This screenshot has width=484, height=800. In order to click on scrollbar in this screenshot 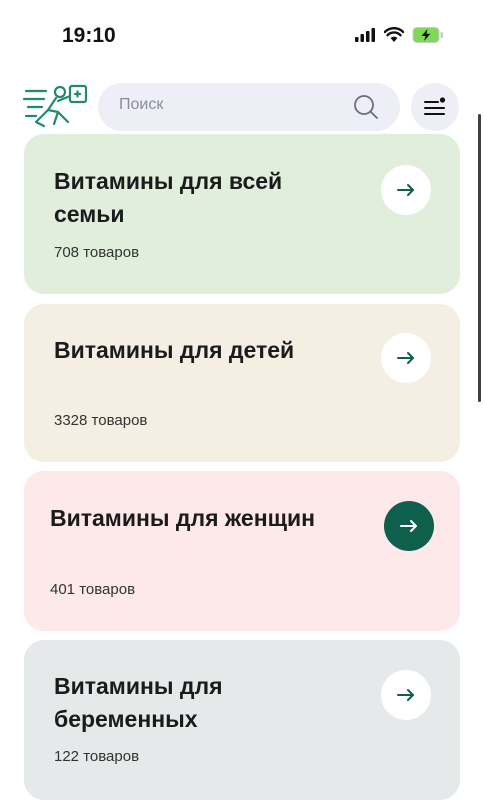, I will do `click(479, 258)`.